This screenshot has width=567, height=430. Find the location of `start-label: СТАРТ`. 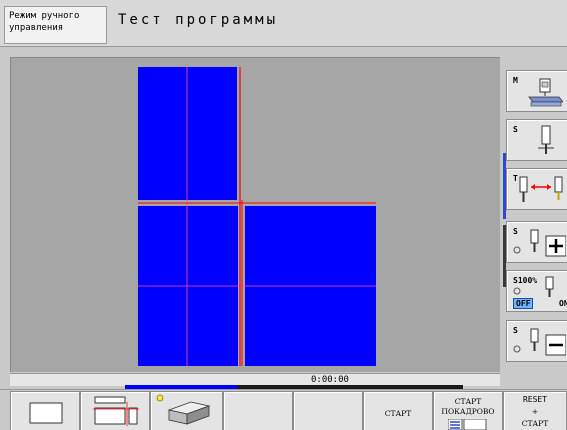

start-label: СТАРТ is located at coordinates (398, 413).